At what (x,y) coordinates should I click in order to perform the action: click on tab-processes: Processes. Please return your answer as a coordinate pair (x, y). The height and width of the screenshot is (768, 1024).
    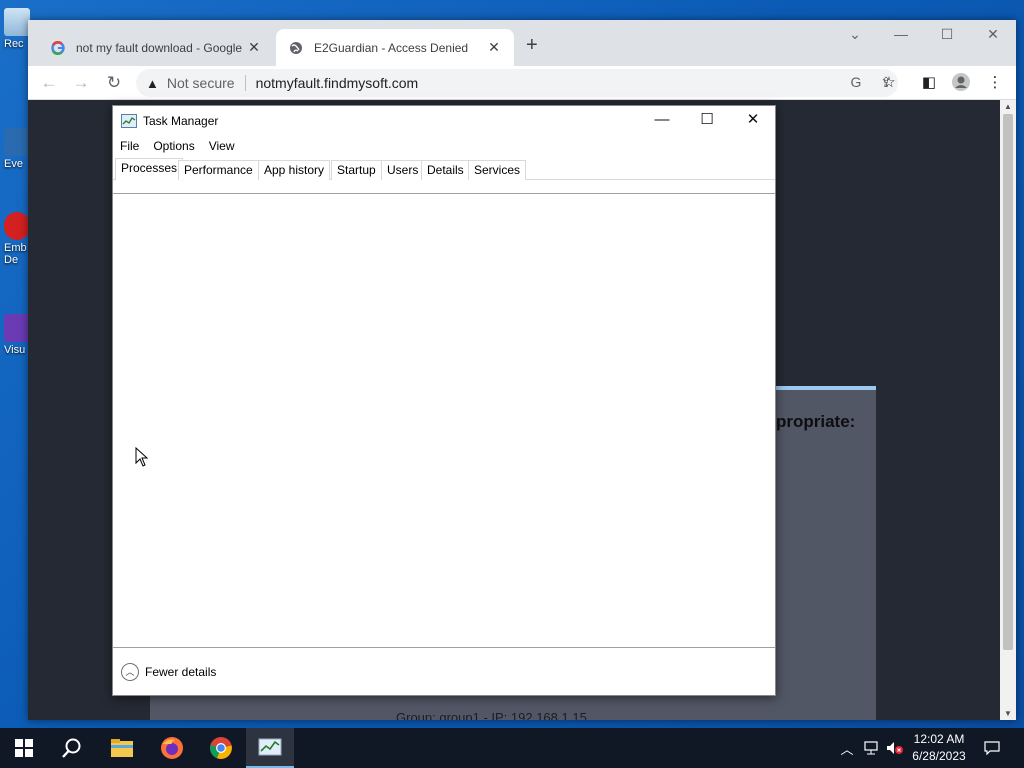
    Looking at the image, I should click on (149, 169).